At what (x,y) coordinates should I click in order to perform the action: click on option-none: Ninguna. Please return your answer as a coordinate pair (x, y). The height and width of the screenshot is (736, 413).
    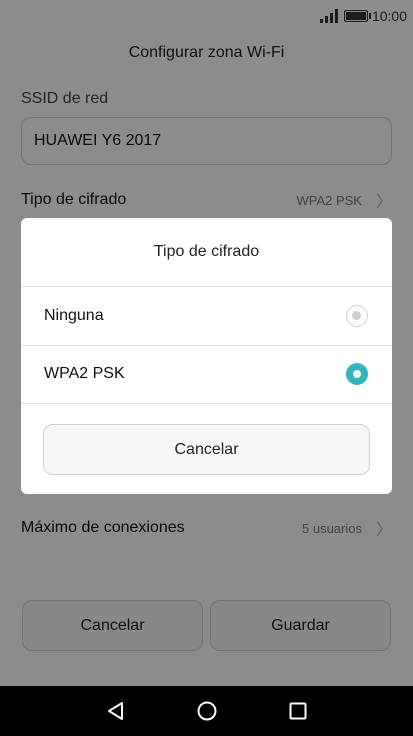
    Looking at the image, I should click on (206, 316).